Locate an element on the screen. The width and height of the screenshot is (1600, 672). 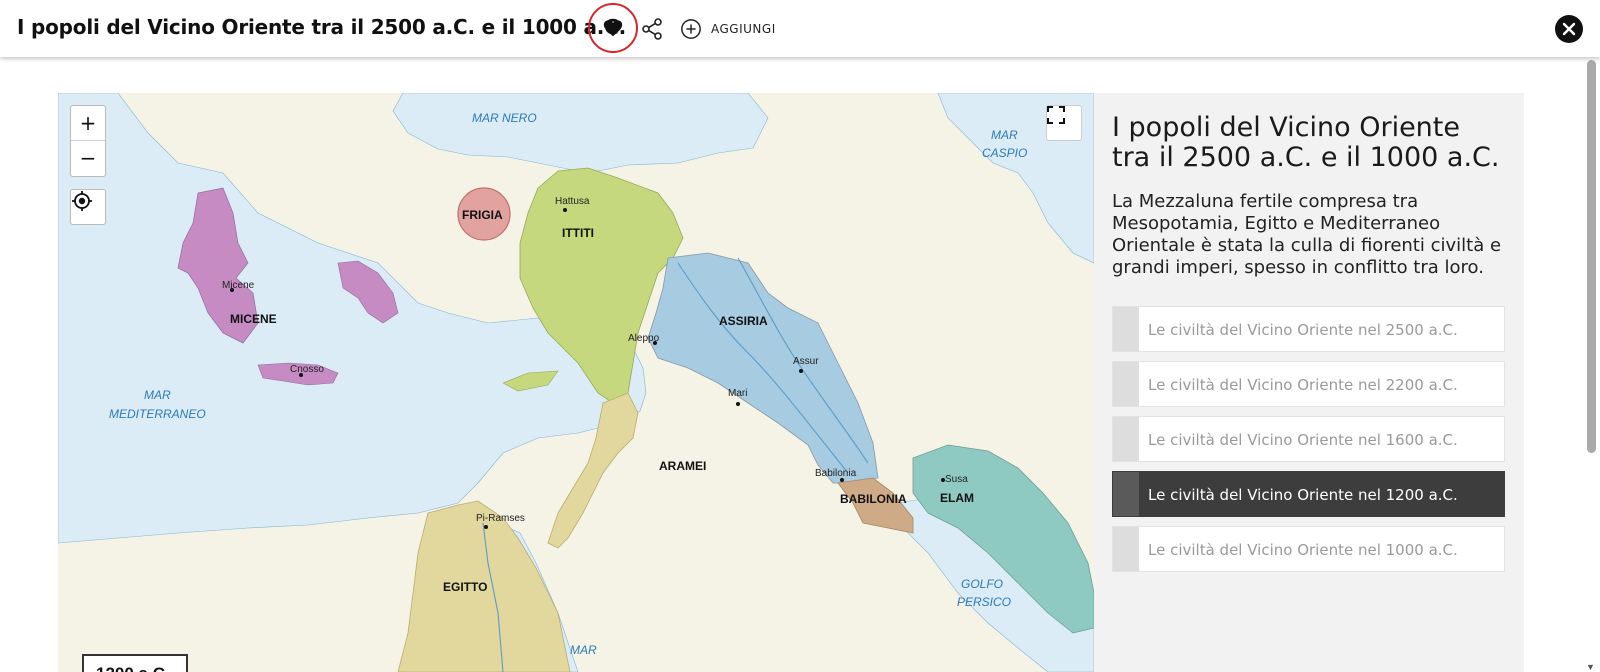
year-badge: 1200 a.C. is located at coordinates (135, 663).